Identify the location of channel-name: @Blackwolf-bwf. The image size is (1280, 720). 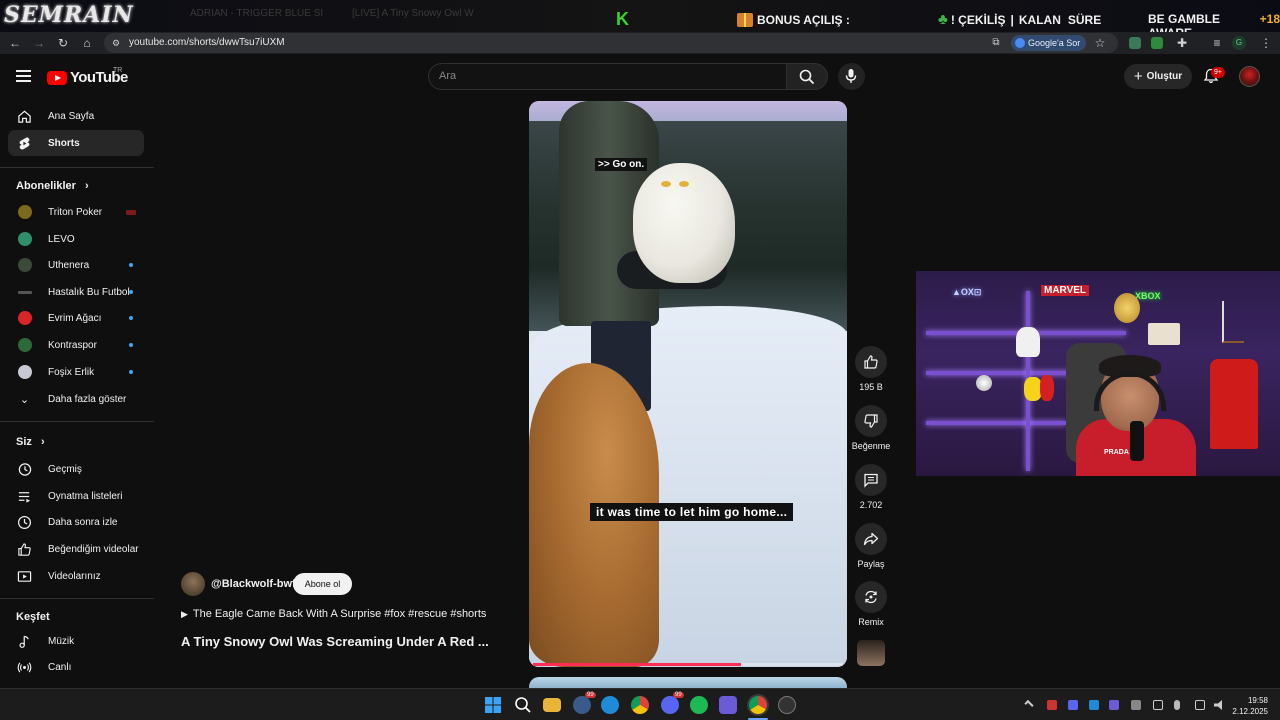
(253, 584).